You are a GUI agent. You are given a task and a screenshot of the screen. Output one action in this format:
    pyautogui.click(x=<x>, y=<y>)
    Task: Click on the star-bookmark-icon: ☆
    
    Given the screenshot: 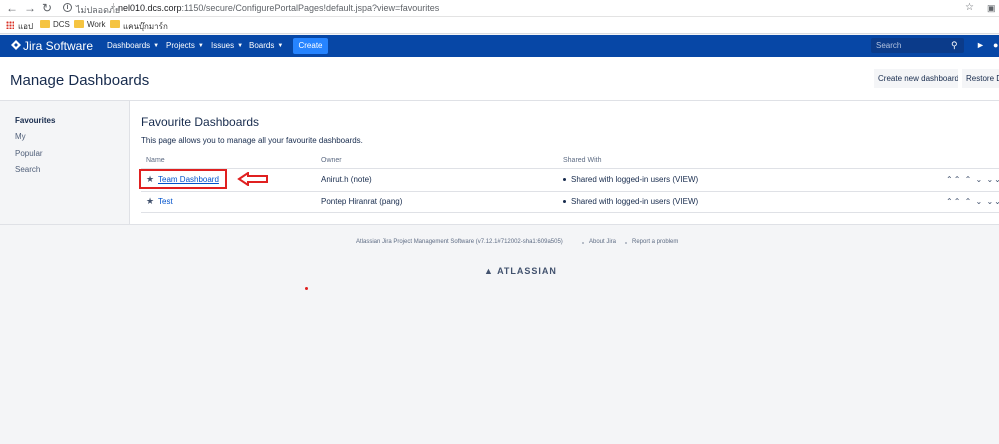 What is the action you would take?
    pyautogui.click(x=969, y=8)
    